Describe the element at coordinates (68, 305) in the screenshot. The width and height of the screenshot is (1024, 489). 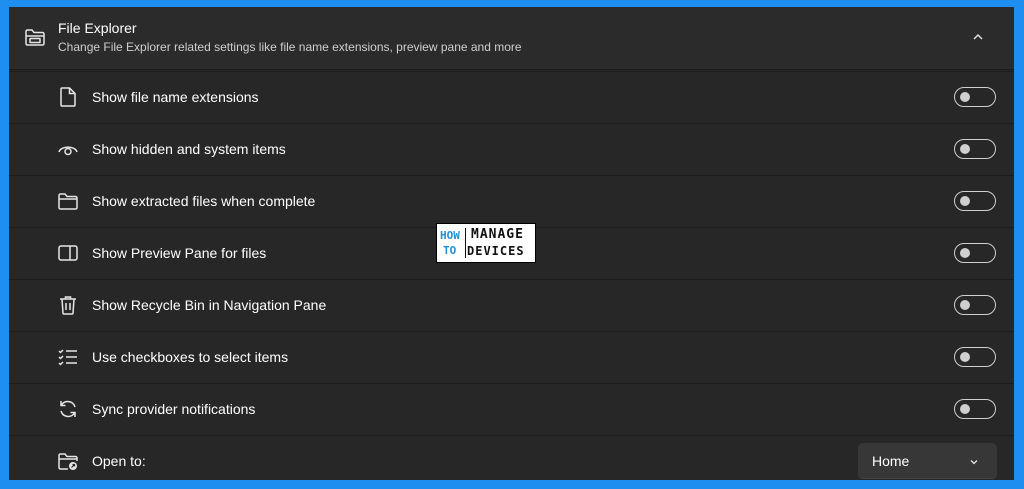
I see `trash-icon` at that location.